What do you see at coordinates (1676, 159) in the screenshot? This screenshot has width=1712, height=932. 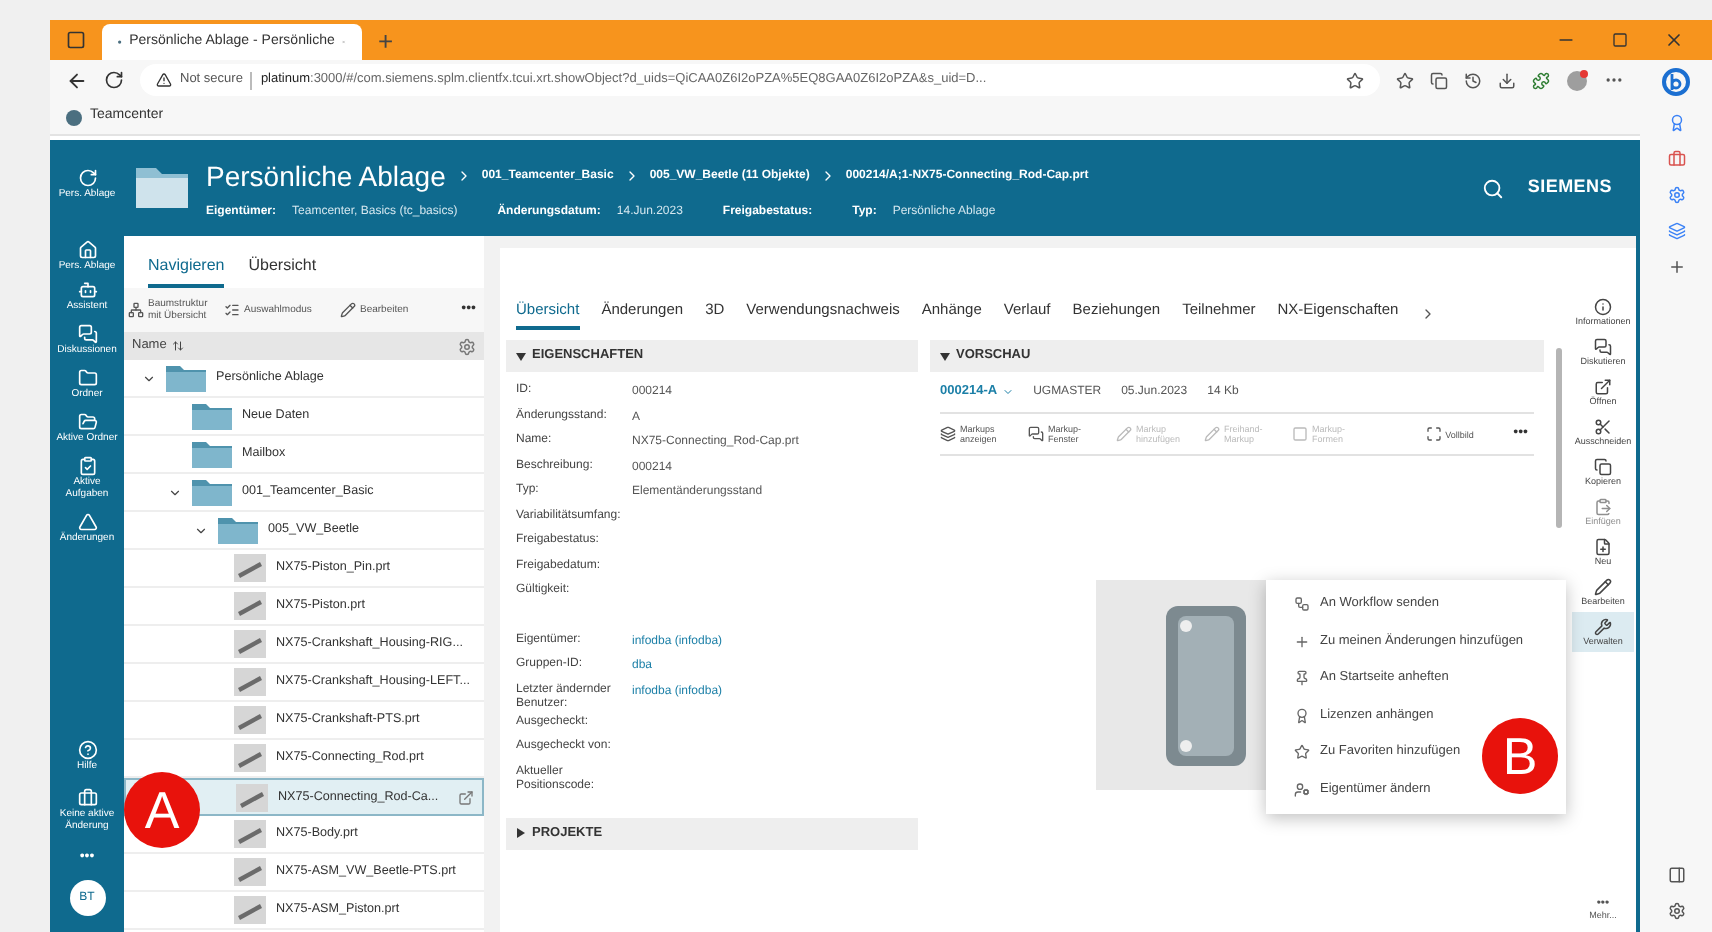 I see `briefcase-icon` at bounding box center [1676, 159].